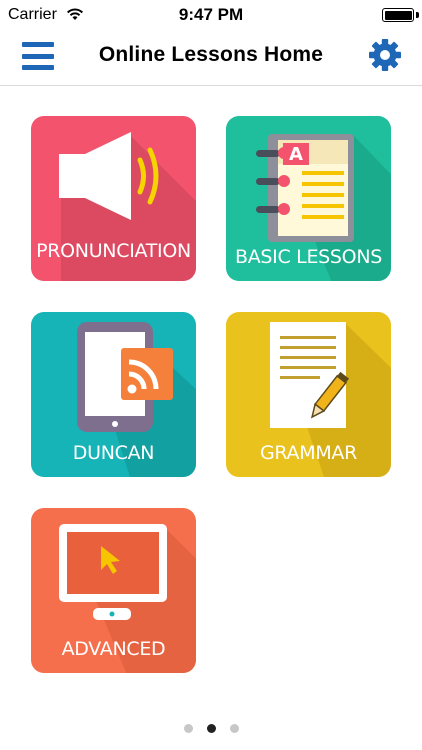 This screenshot has height=750, width=422. Describe the element at coordinates (113, 590) in the screenshot. I see `tile-advanced: ADVANCED` at that location.